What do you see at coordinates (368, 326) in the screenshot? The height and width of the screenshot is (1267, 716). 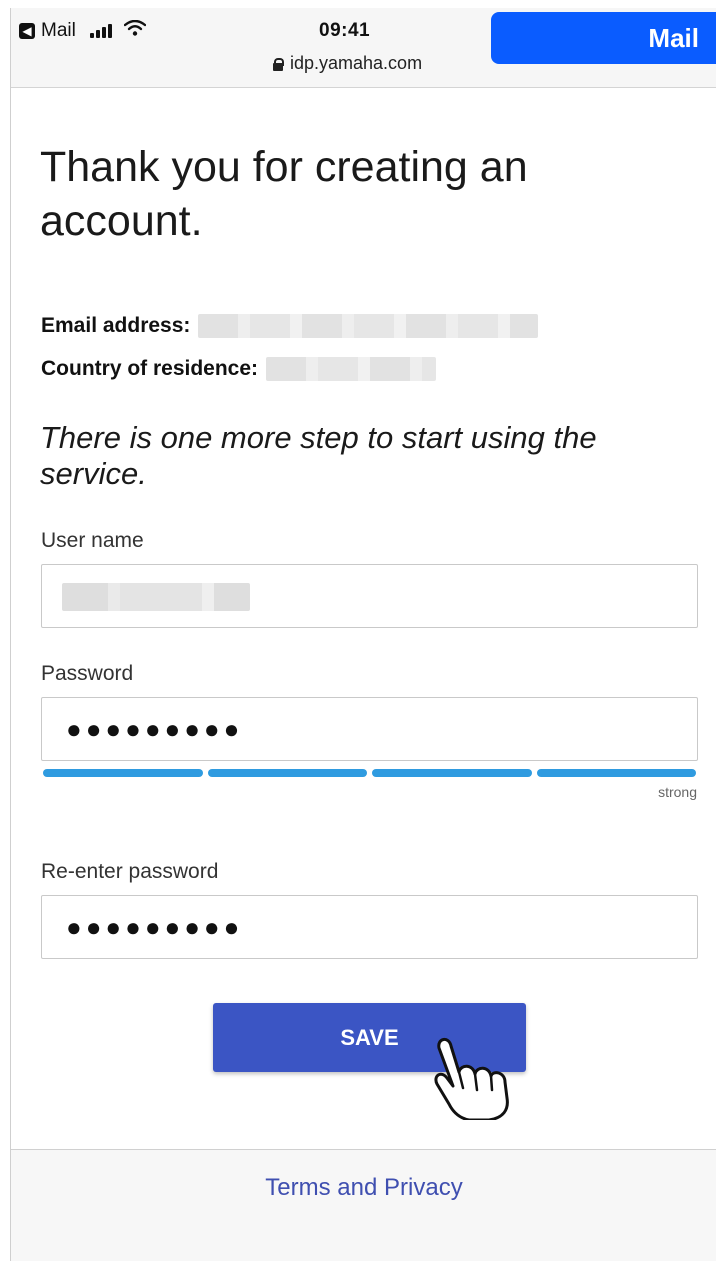 I see `redacted-email` at bounding box center [368, 326].